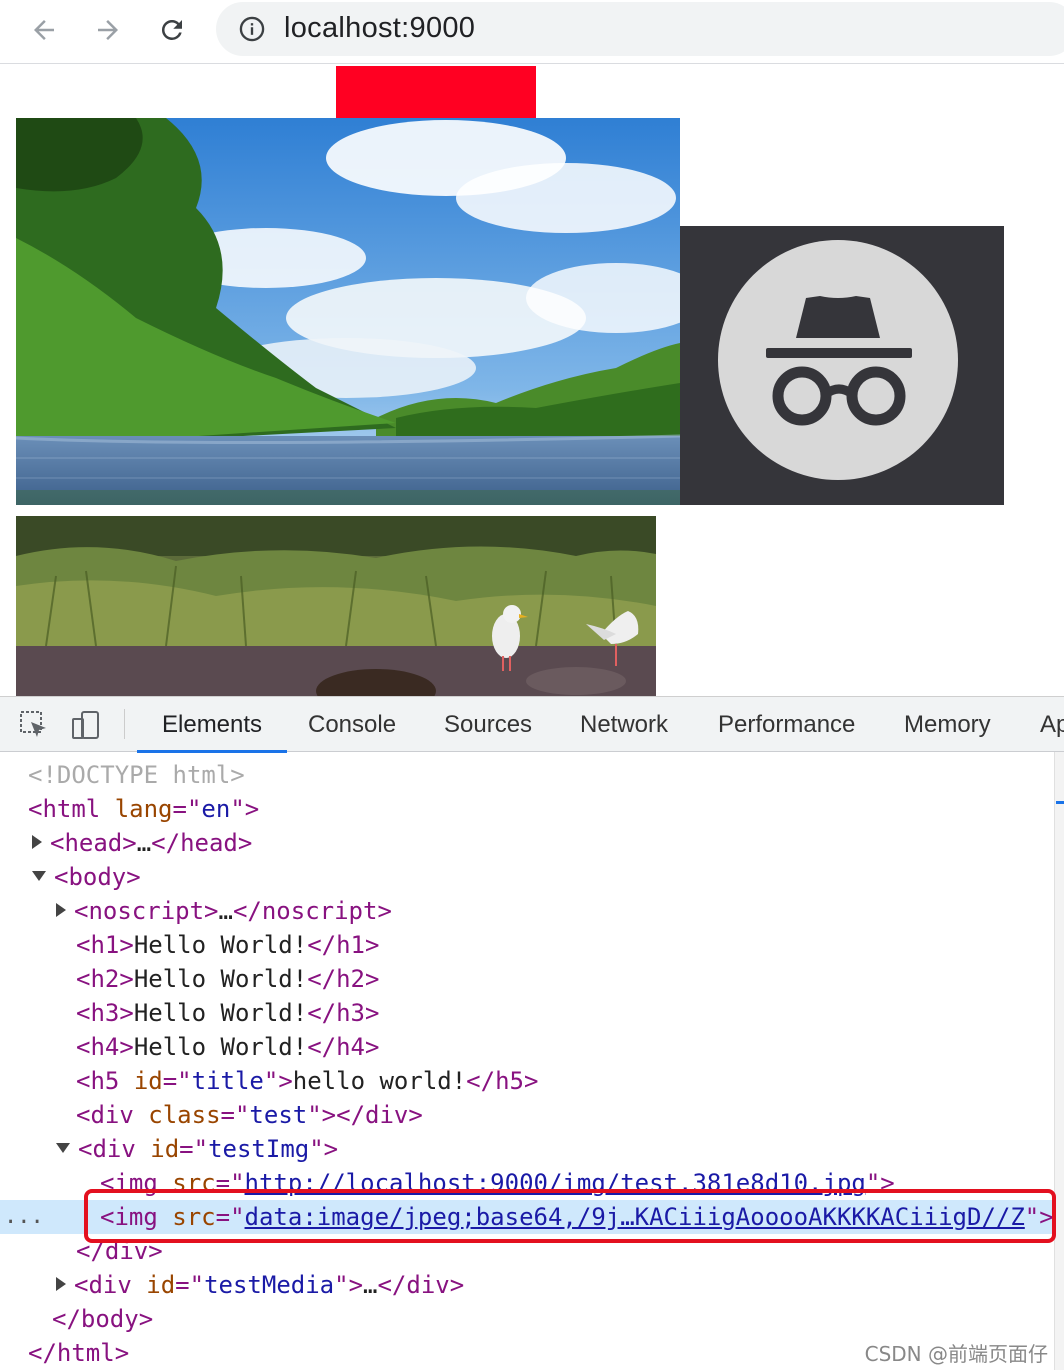  I want to click on dom-node-doctype: <!DOCTYPE html>, so click(527, 775).